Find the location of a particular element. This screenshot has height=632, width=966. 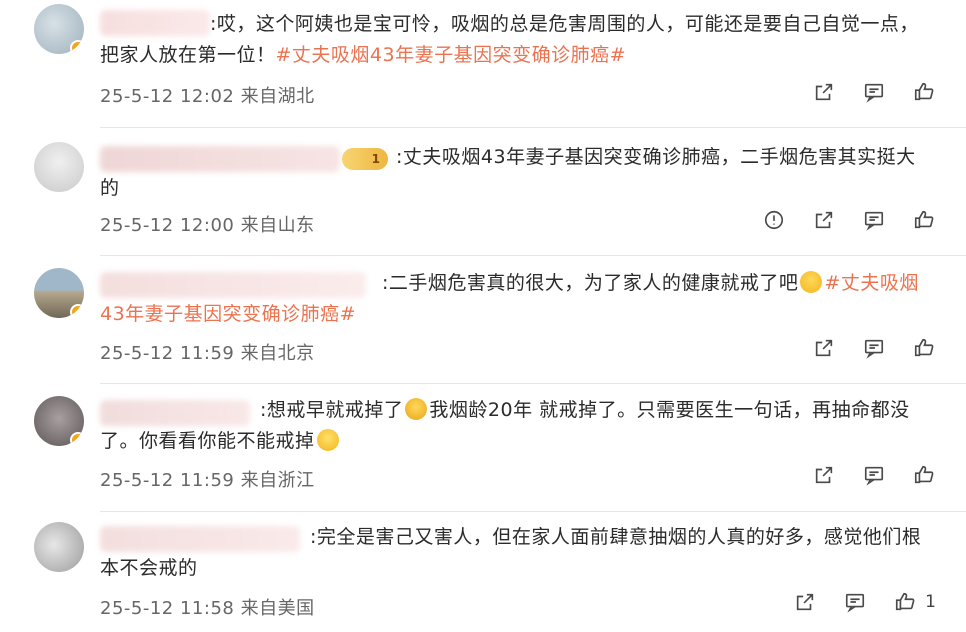

location: 来自湖北 is located at coordinates (277, 96).